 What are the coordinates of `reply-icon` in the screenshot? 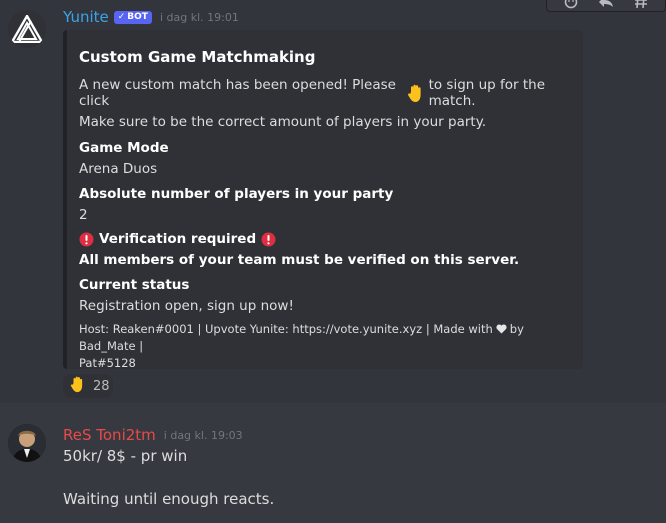 It's located at (606, 4).